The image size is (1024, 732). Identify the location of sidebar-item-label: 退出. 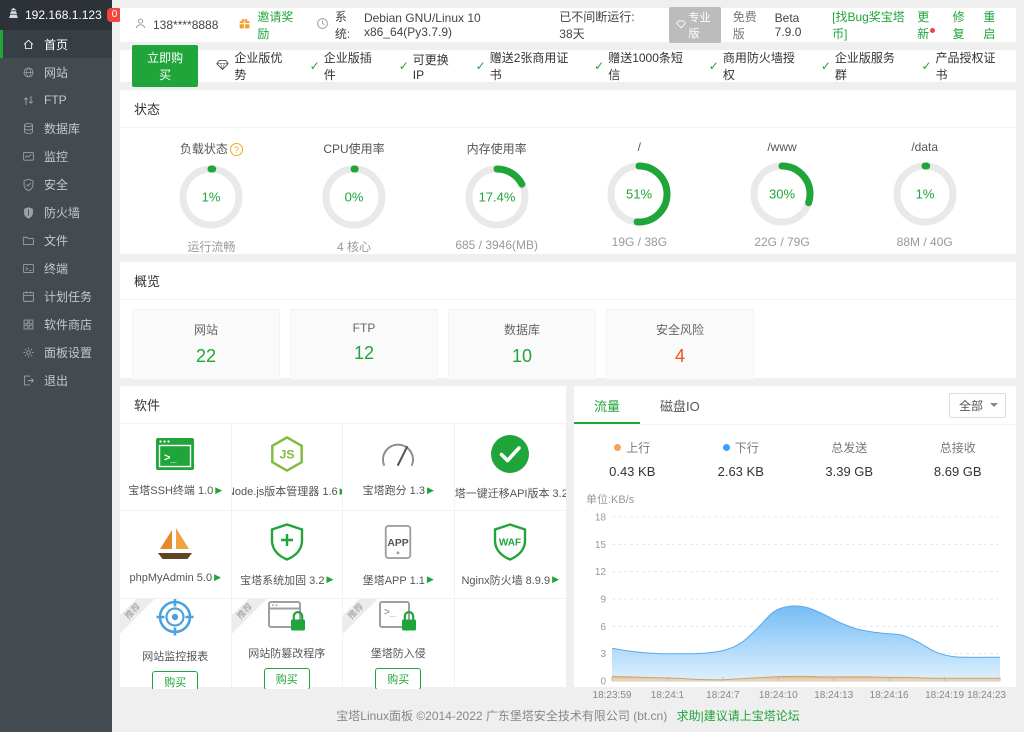
(56, 380).